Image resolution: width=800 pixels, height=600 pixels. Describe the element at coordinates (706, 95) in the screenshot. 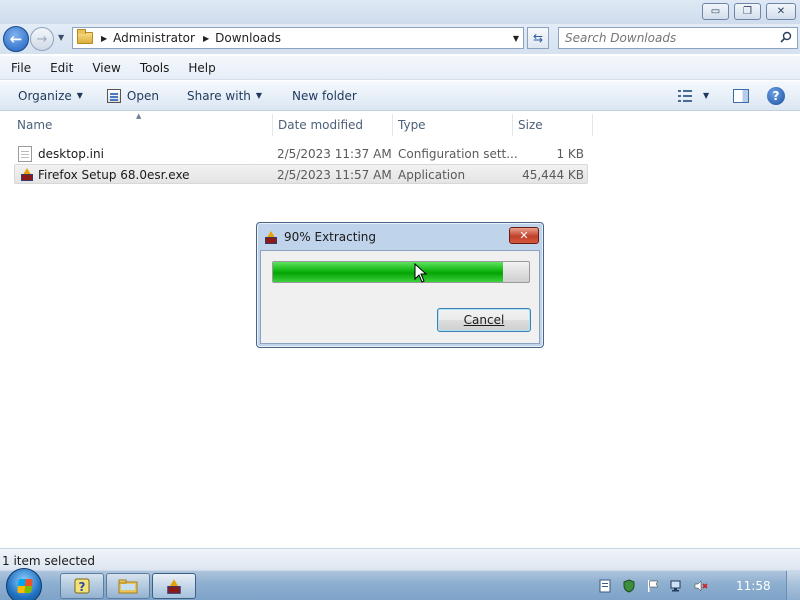

I see `views-dropdown-icon: ▼` at that location.